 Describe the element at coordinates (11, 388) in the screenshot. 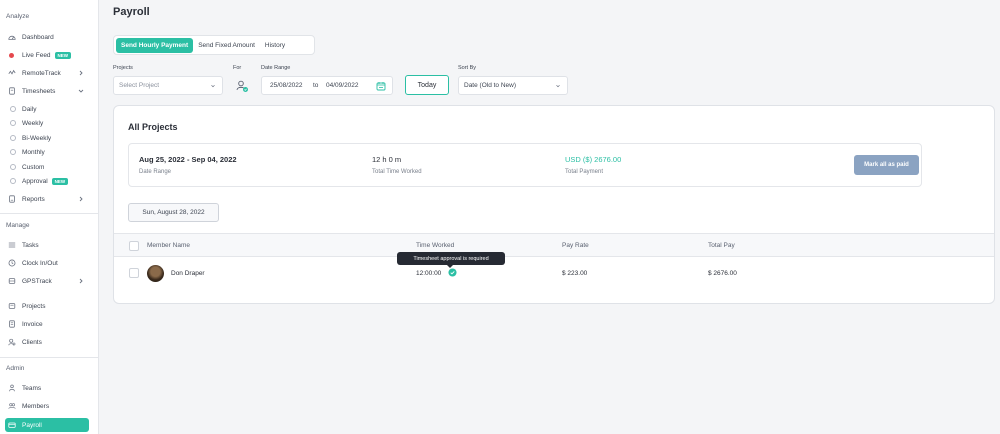

I see `teams-icon` at that location.